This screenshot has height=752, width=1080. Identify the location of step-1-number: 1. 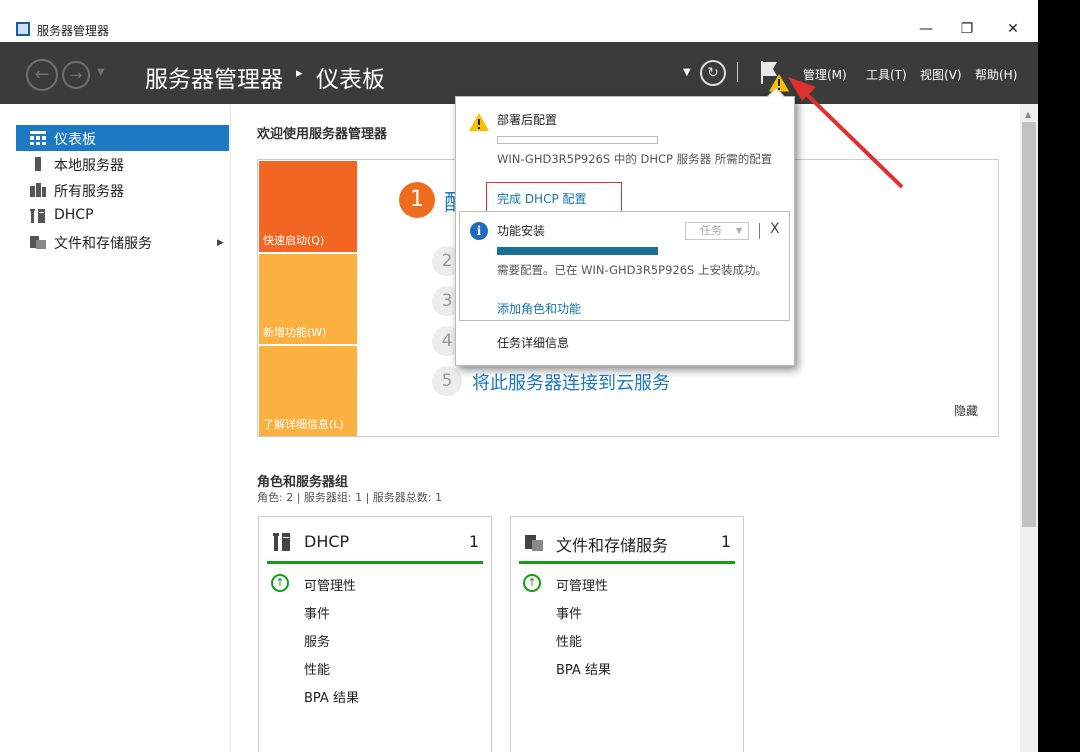
(417, 200).